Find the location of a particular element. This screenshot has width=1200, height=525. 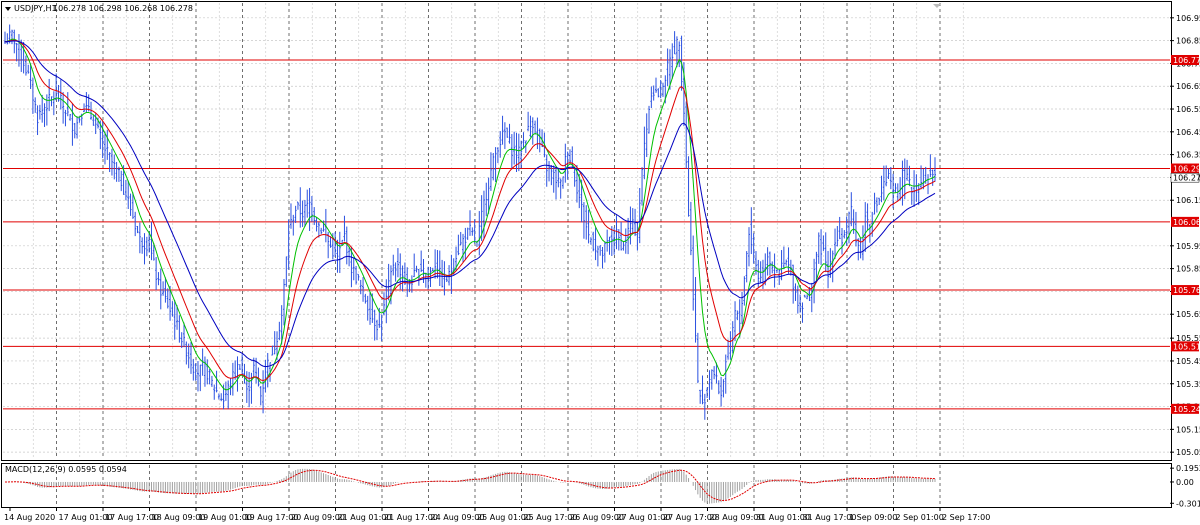

price-tick-label: 106.355 is located at coordinates (1188, 155).